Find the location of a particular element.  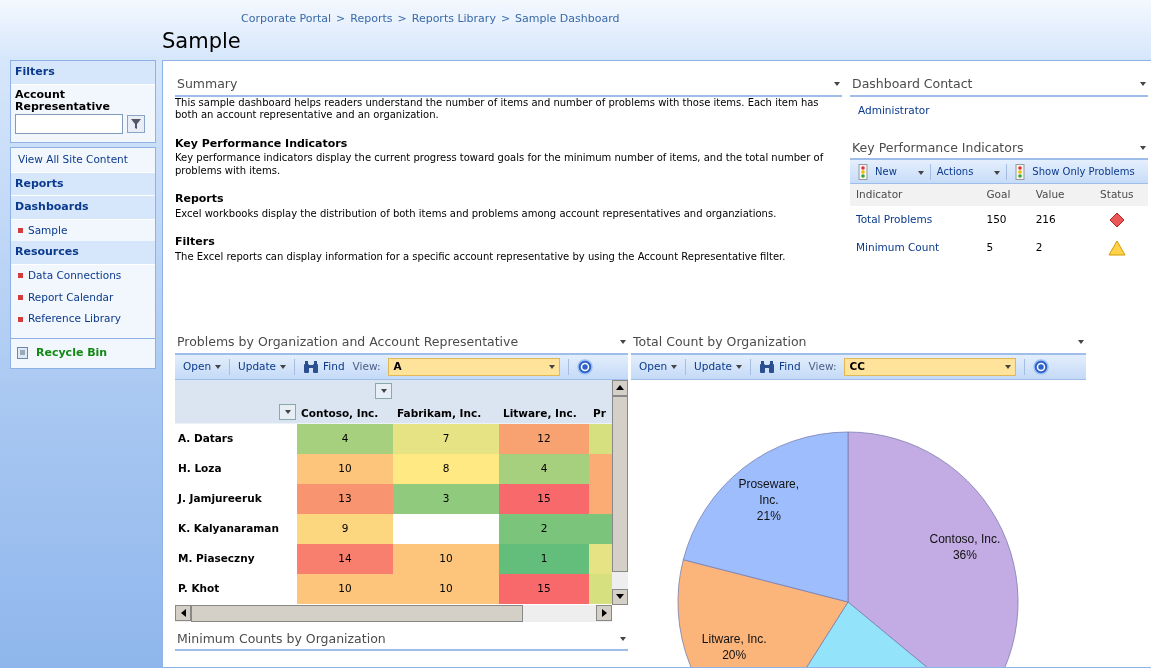

recycle-bin-link: Recycle Bin is located at coordinates (72, 353).